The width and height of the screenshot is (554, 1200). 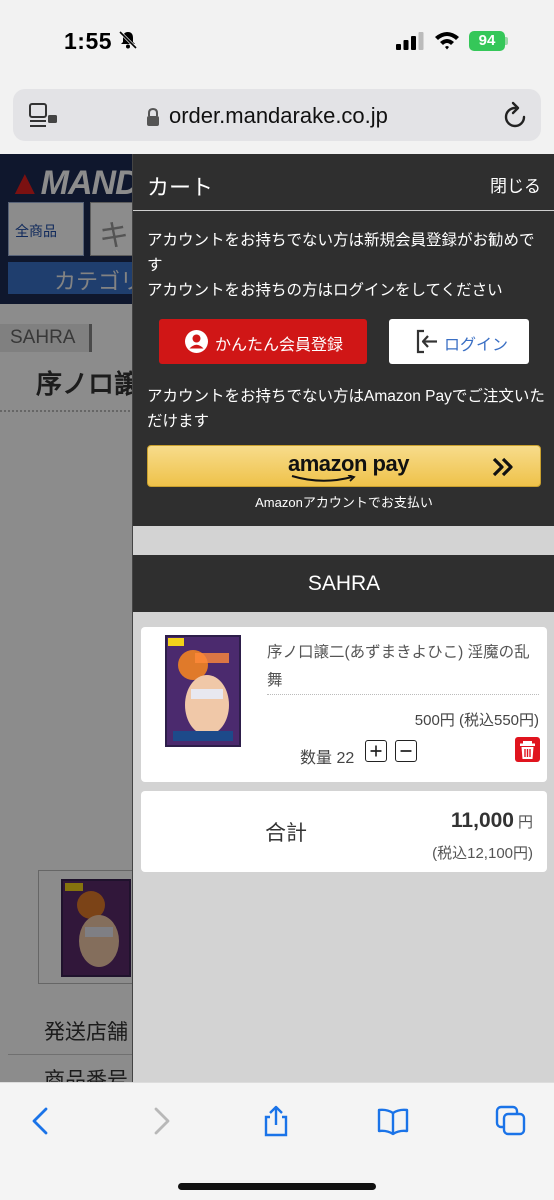 I want to click on amazon-pay-button: amazon pay, so click(x=344, y=466).